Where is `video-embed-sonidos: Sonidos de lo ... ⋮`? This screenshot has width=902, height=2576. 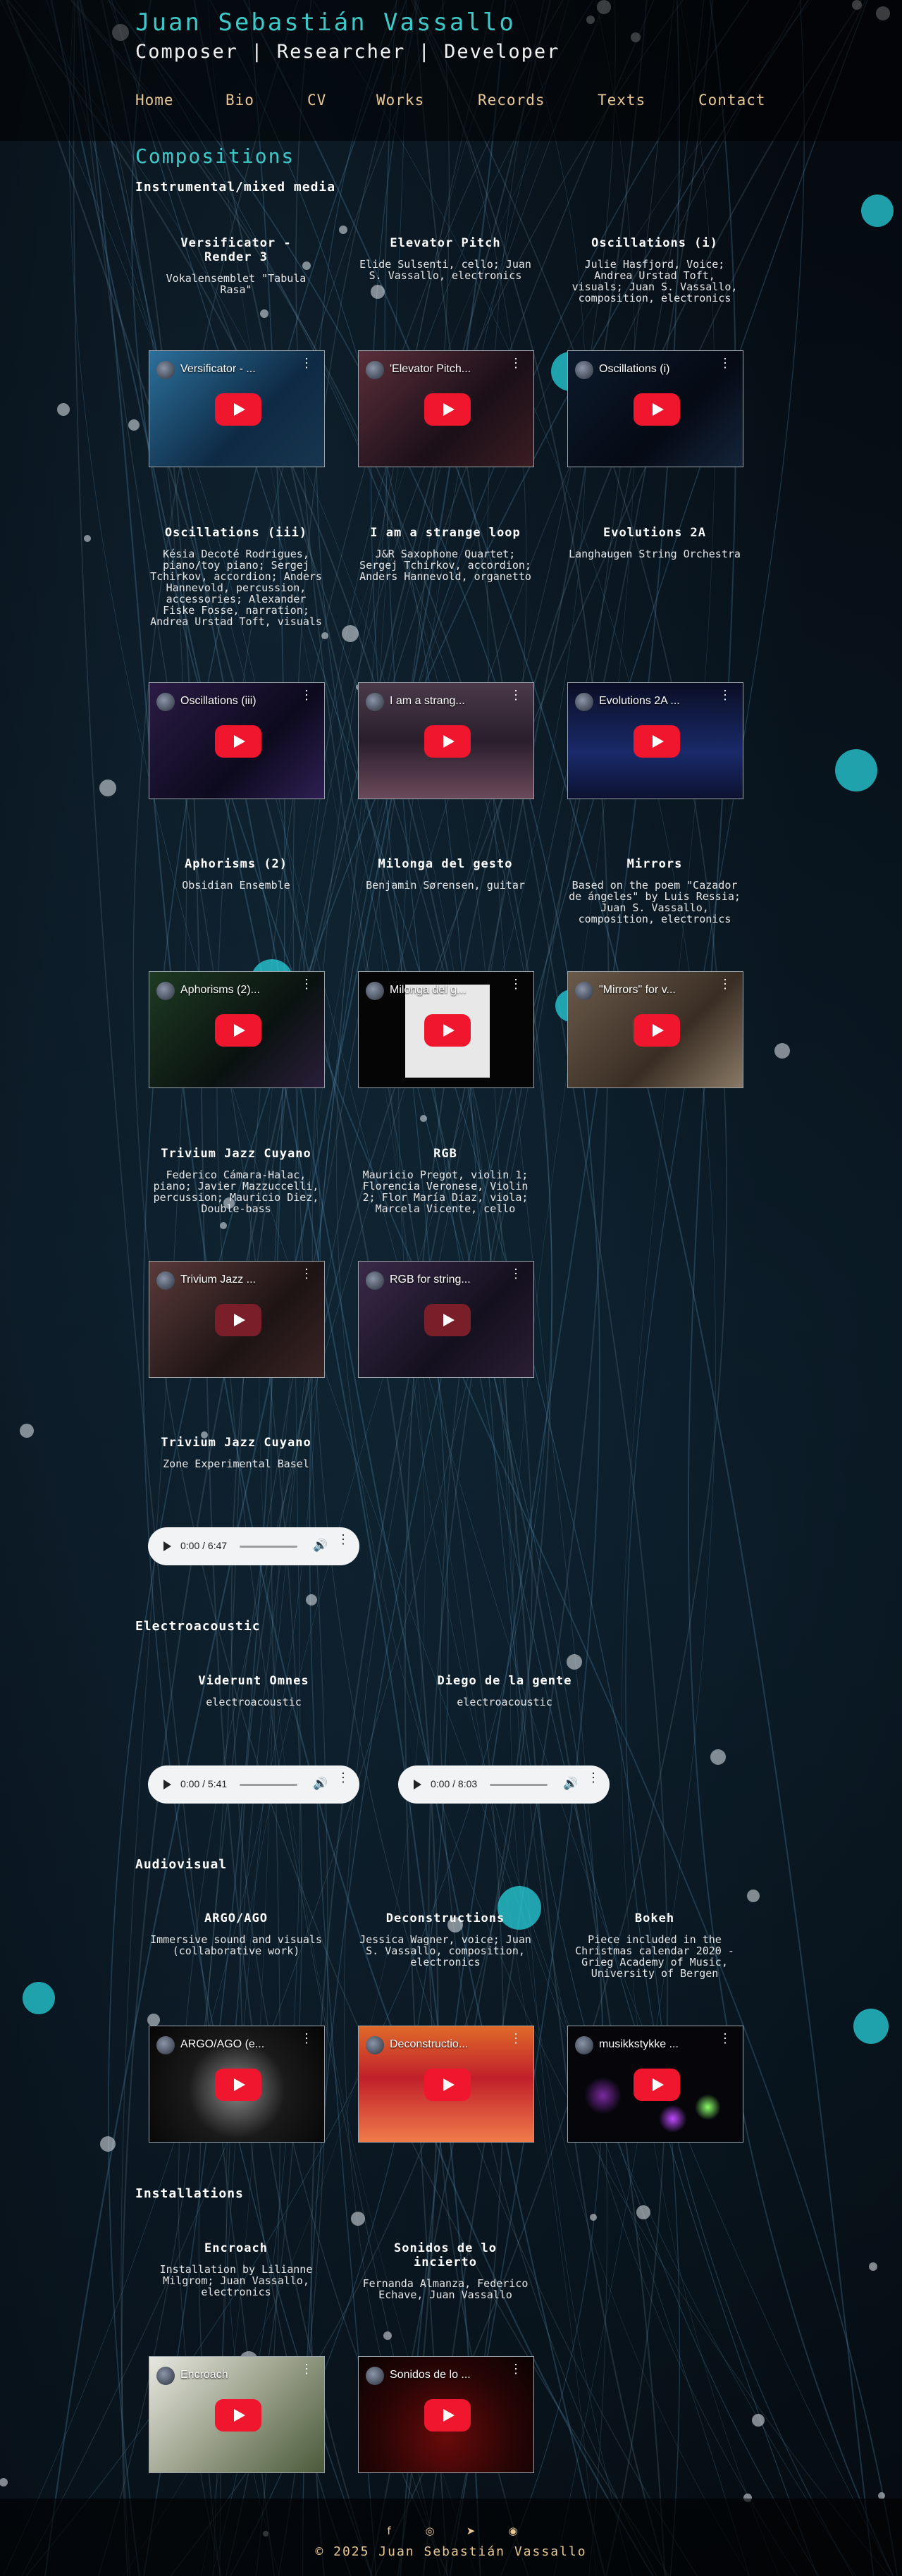
video-embed-sonidos: Sonidos de lo ... ⋮ is located at coordinates (446, 2414).